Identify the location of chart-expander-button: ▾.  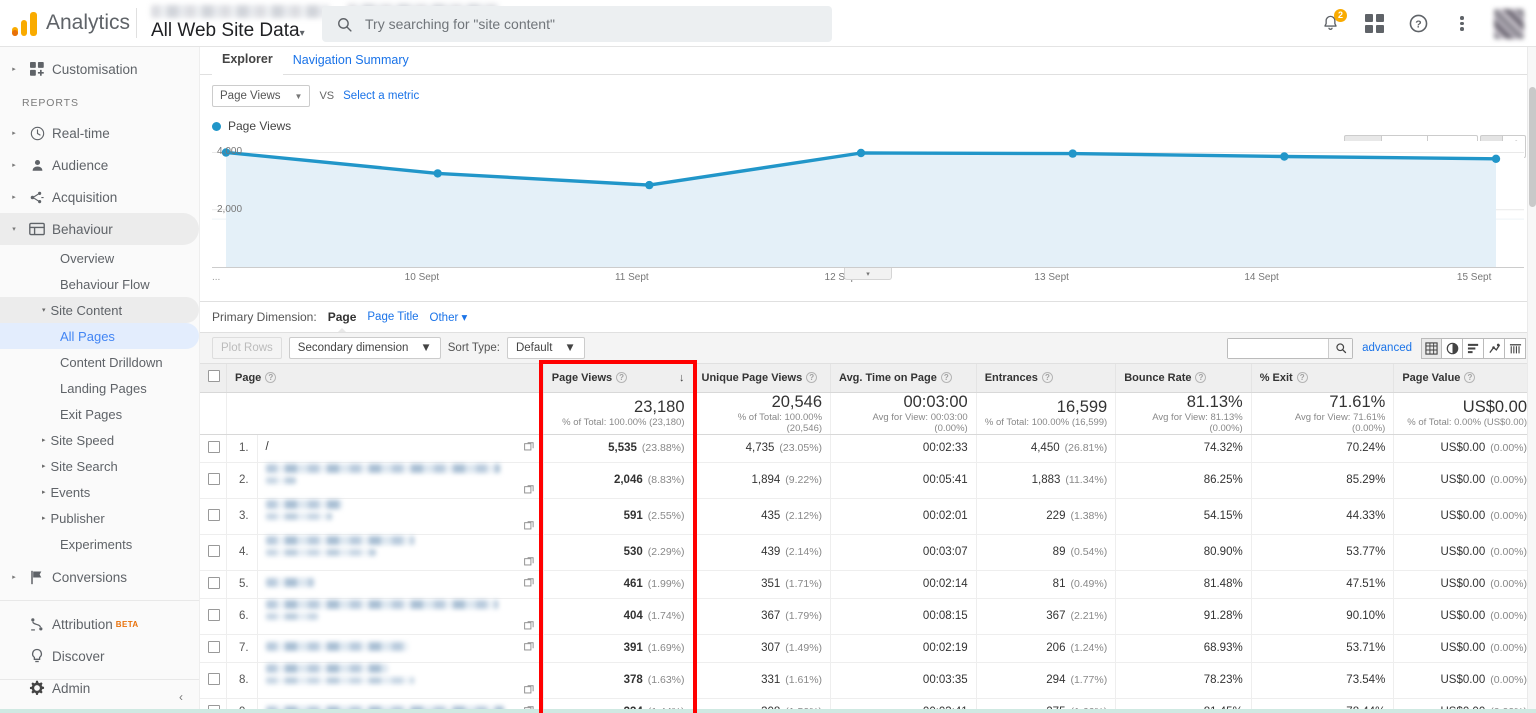
(868, 274).